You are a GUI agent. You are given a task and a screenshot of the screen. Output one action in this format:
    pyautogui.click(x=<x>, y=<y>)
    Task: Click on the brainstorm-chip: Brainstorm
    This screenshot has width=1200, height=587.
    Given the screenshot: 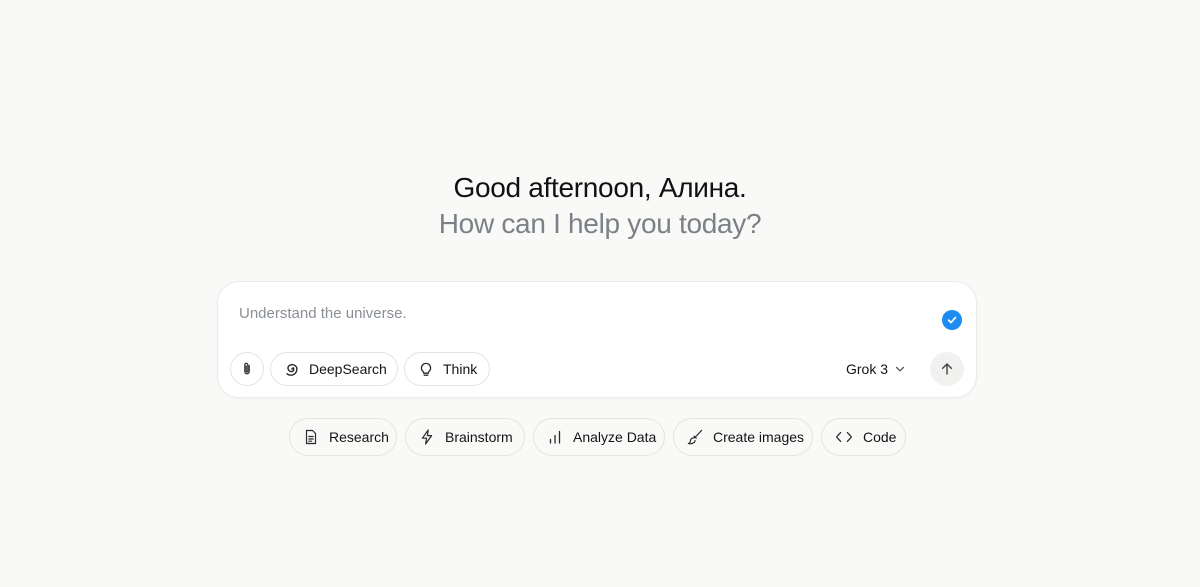 What is the action you would take?
    pyautogui.click(x=465, y=437)
    